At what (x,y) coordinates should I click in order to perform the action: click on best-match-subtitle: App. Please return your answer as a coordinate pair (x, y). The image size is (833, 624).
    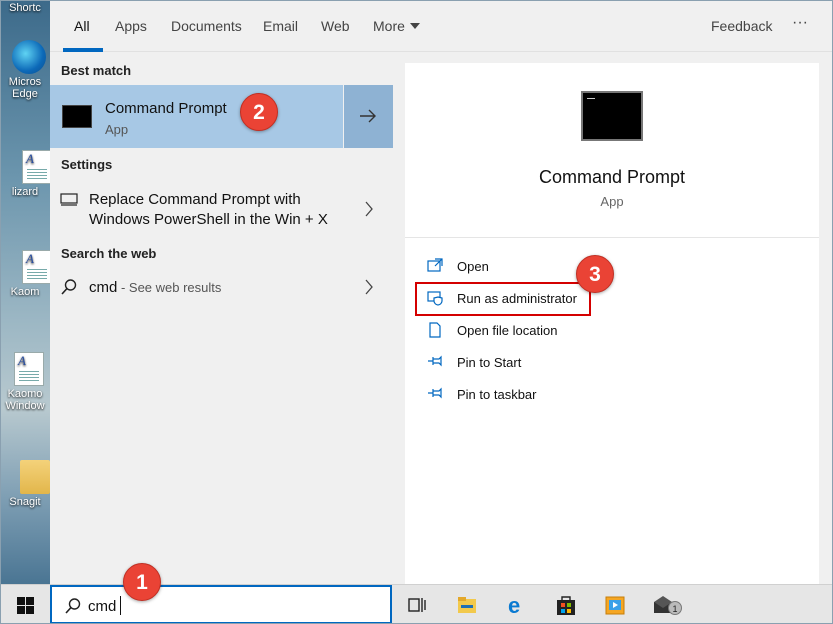
    Looking at the image, I should click on (117, 129).